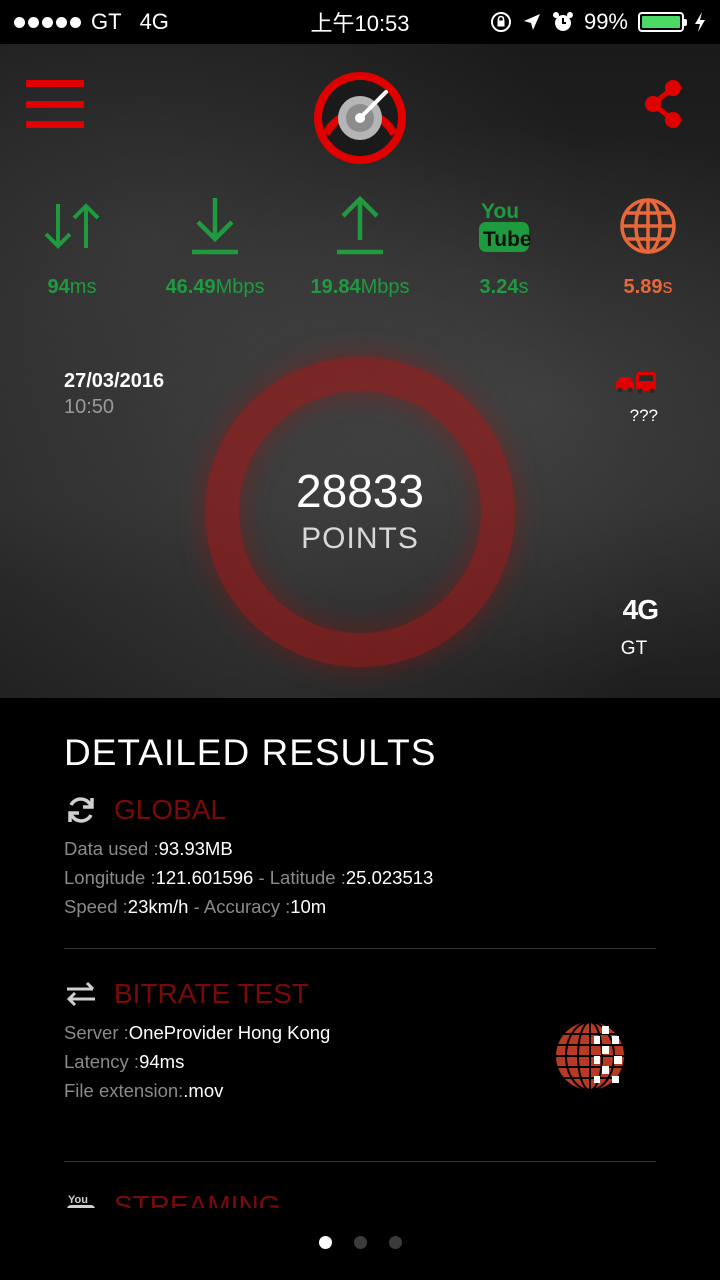 The image size is (720, 1280). I want to click on metric-latency: 94ms, so click(72, 246).